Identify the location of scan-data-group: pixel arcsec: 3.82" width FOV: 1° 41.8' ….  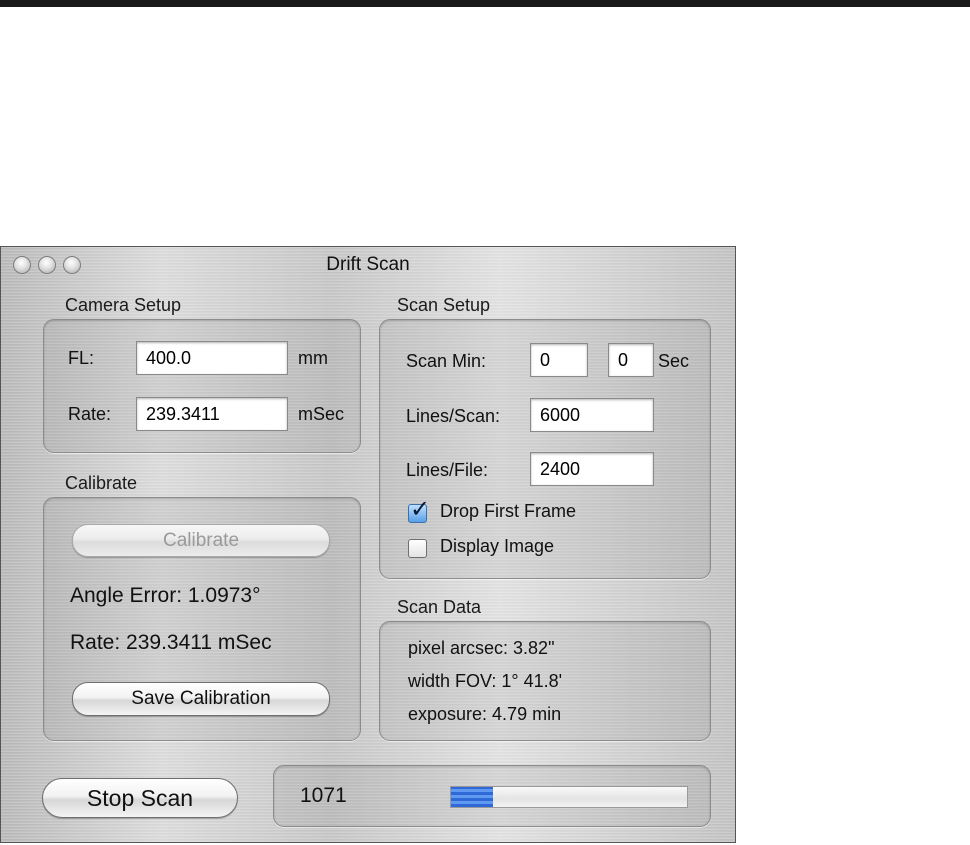
(545, 681).